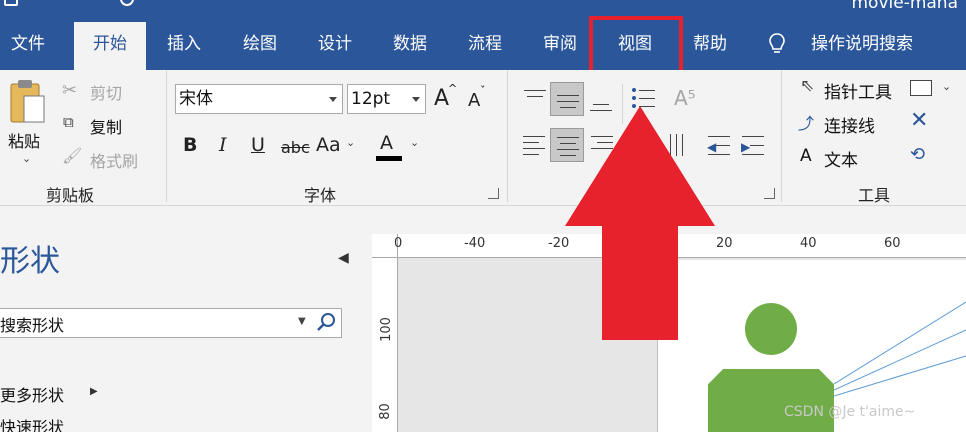 The width and height of the screenshot is (966, 432). What do you see at coordinates (11, 3) in the screenshot?
I see `save-icon` at bounding box center [11, 3].